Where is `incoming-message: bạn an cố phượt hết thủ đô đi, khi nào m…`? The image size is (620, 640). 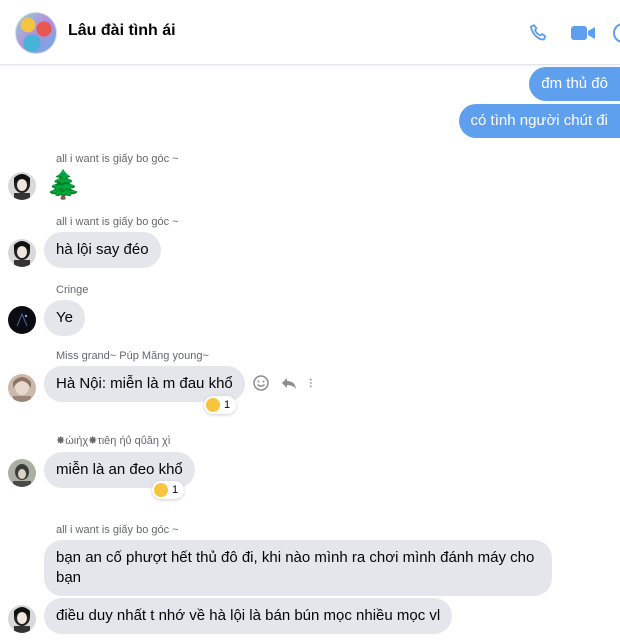
incoming-message: bạn an cố phượt hết thủ đô đi, khi nào m… is located at coordinates (298, 568).